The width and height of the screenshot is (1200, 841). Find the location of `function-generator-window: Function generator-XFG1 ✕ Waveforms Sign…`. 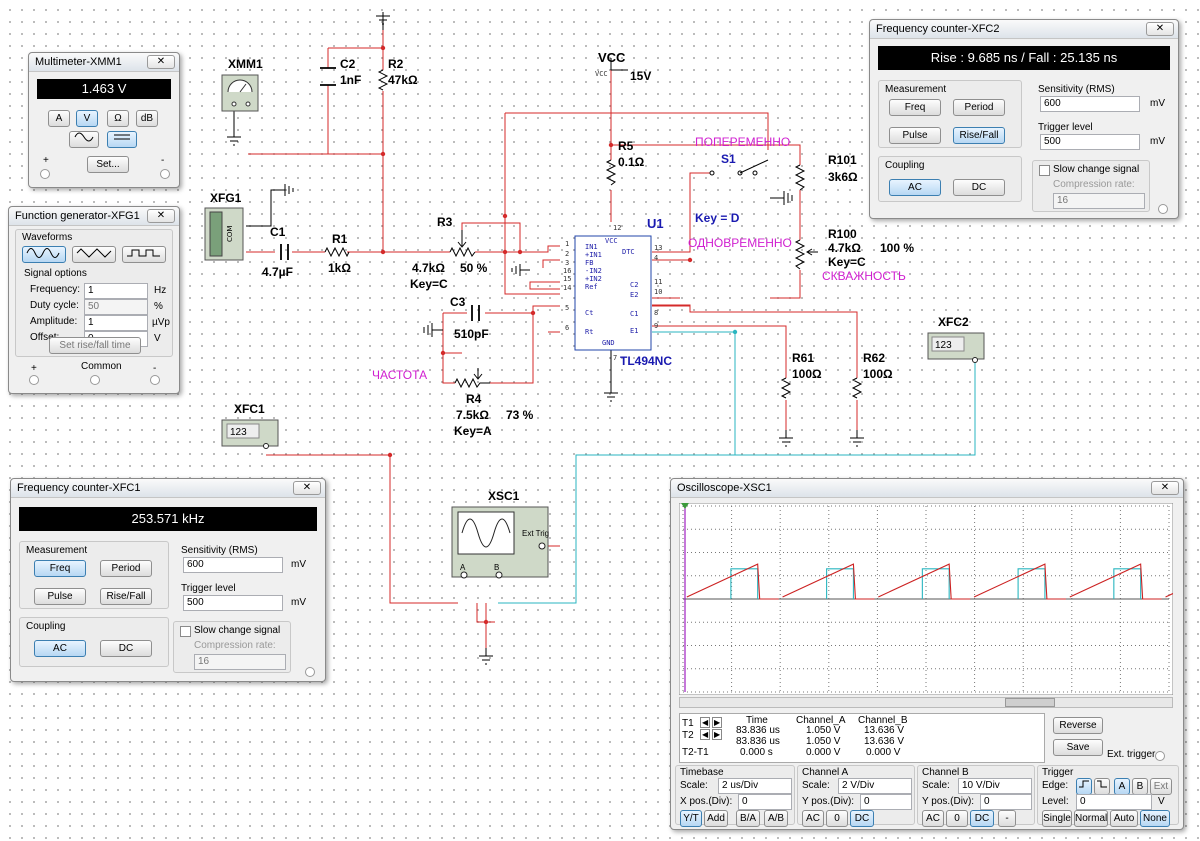

function-generator-window: Function generator-XFG1 ✕ Waveforms Sign… is located at coordinates (94, 300).